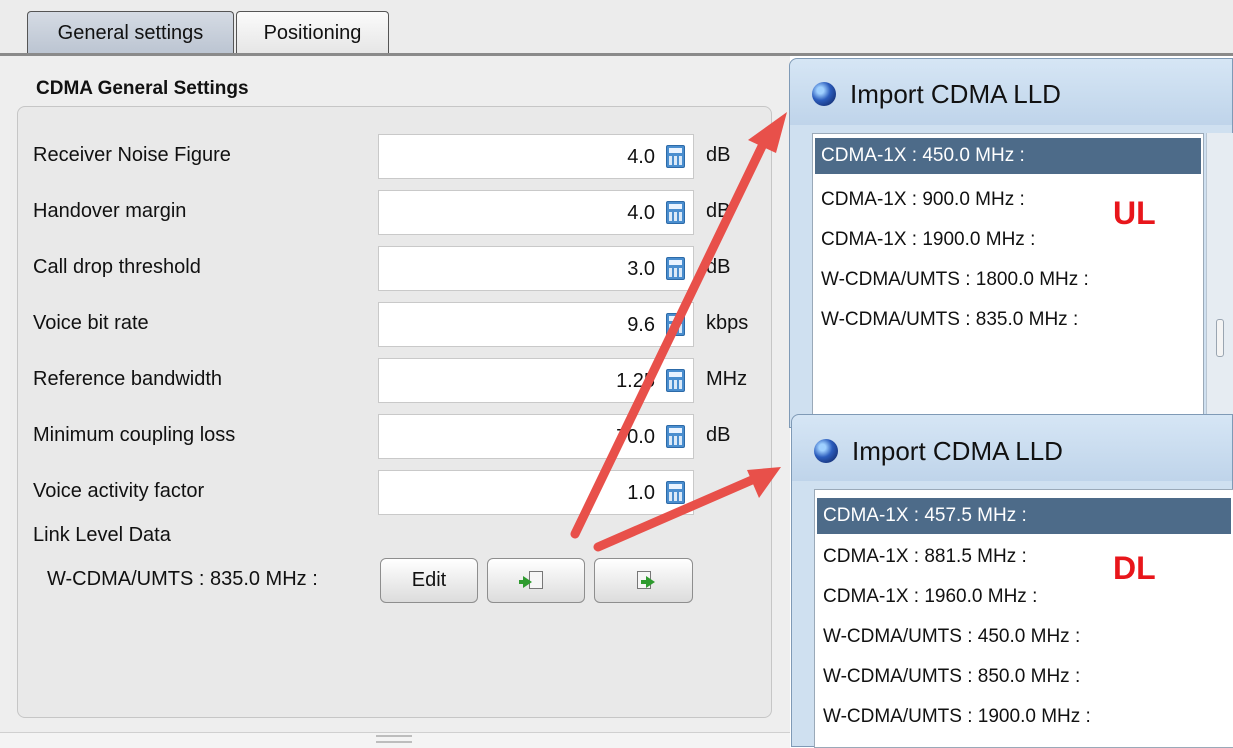 The height and width of the screenshot is (748, 1233). I want to click on import-icon, so click(532, 580).